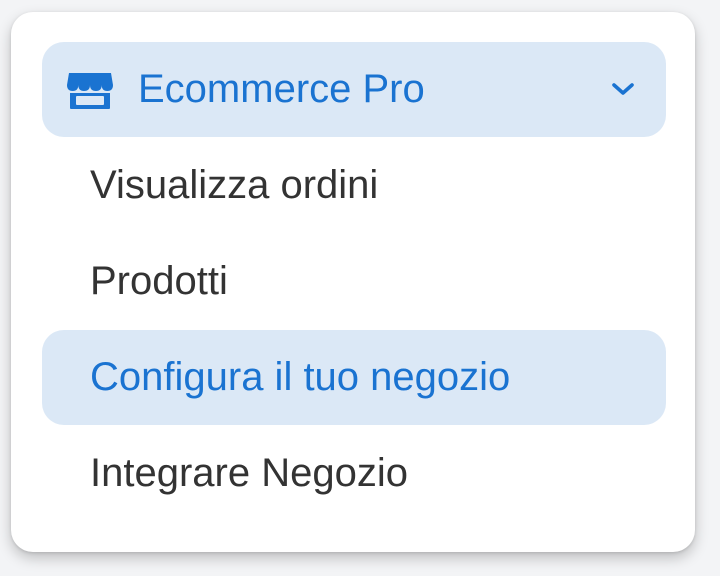 The width and height of the screenshot is (720, 576). I want to click on store-icon, so click(90, 91).